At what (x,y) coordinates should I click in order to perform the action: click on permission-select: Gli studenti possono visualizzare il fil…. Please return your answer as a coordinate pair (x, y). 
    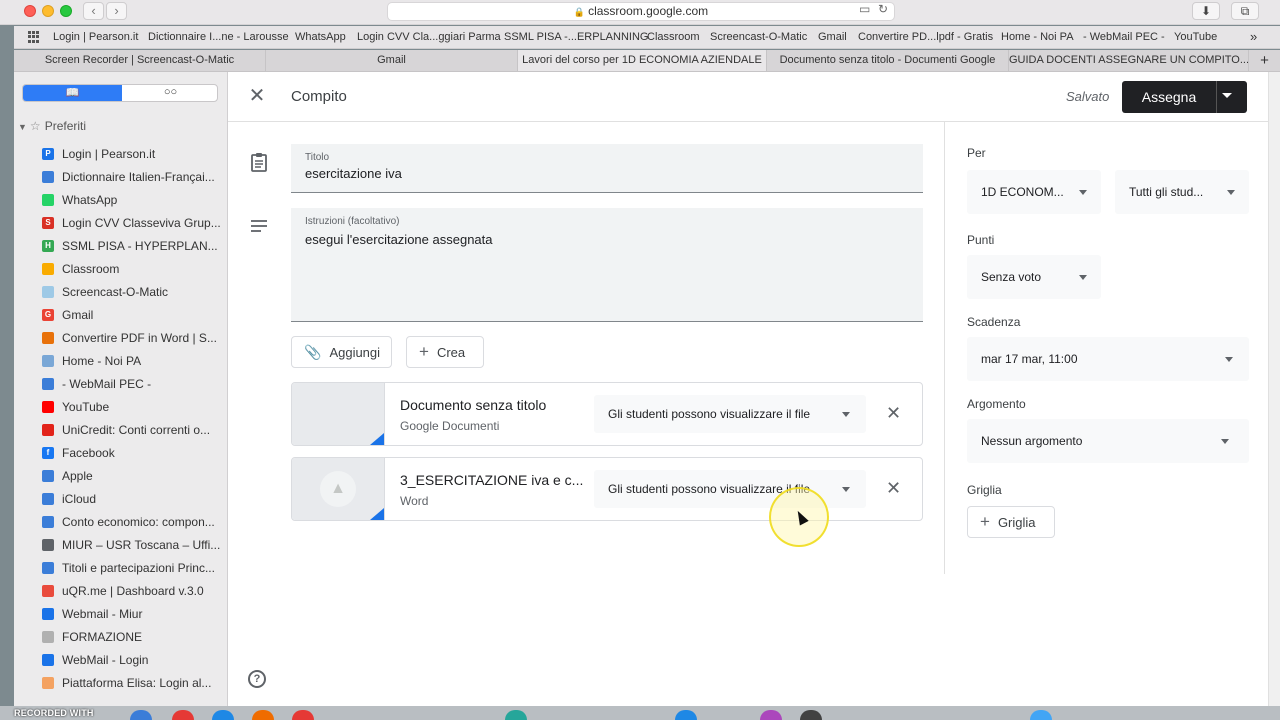
    Looking at the image, I should click on (730, 414).